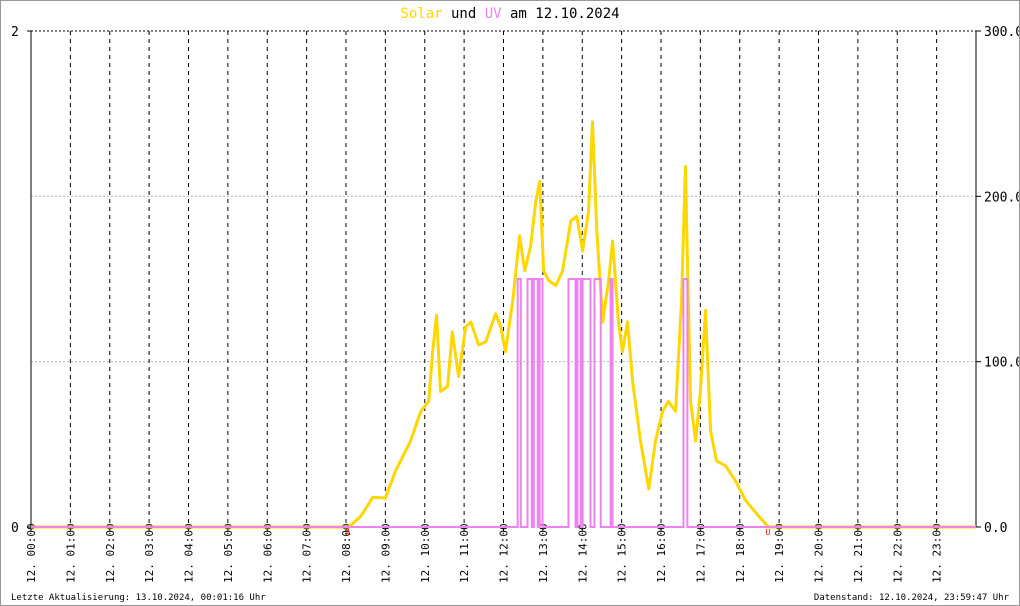 This screenshot has height=606, width=1020. What do you see at coordinates (995, 528) in the screenshot?
I see `right-tick-label: 0.0` at bounding box center [995, 528].